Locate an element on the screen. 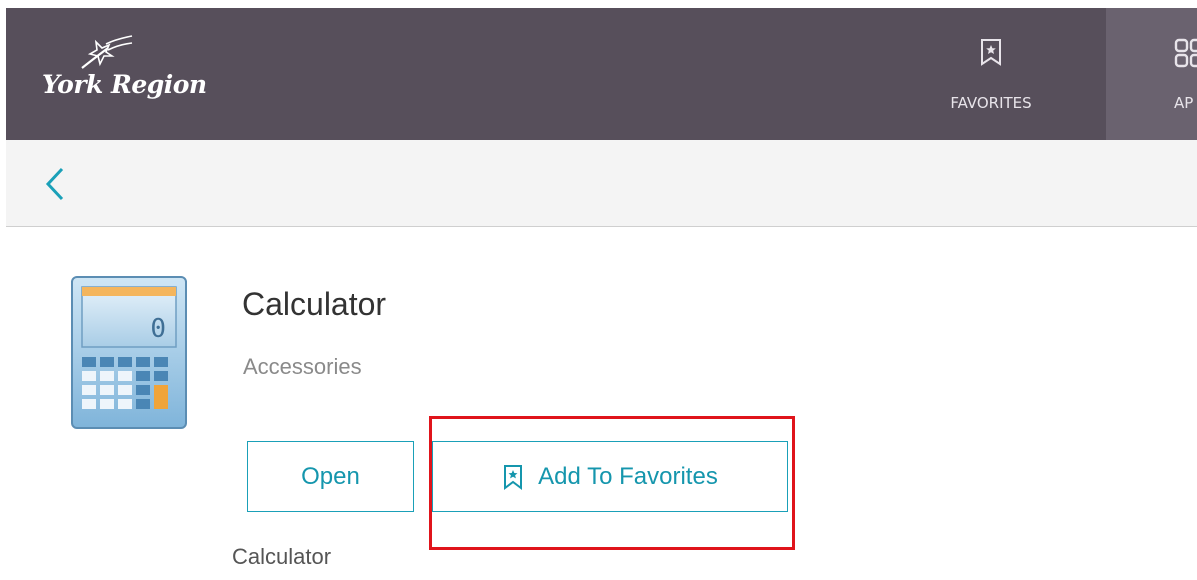 The image size is (1197, 580). open-button-label: Open is located at coordinates (330, 476).